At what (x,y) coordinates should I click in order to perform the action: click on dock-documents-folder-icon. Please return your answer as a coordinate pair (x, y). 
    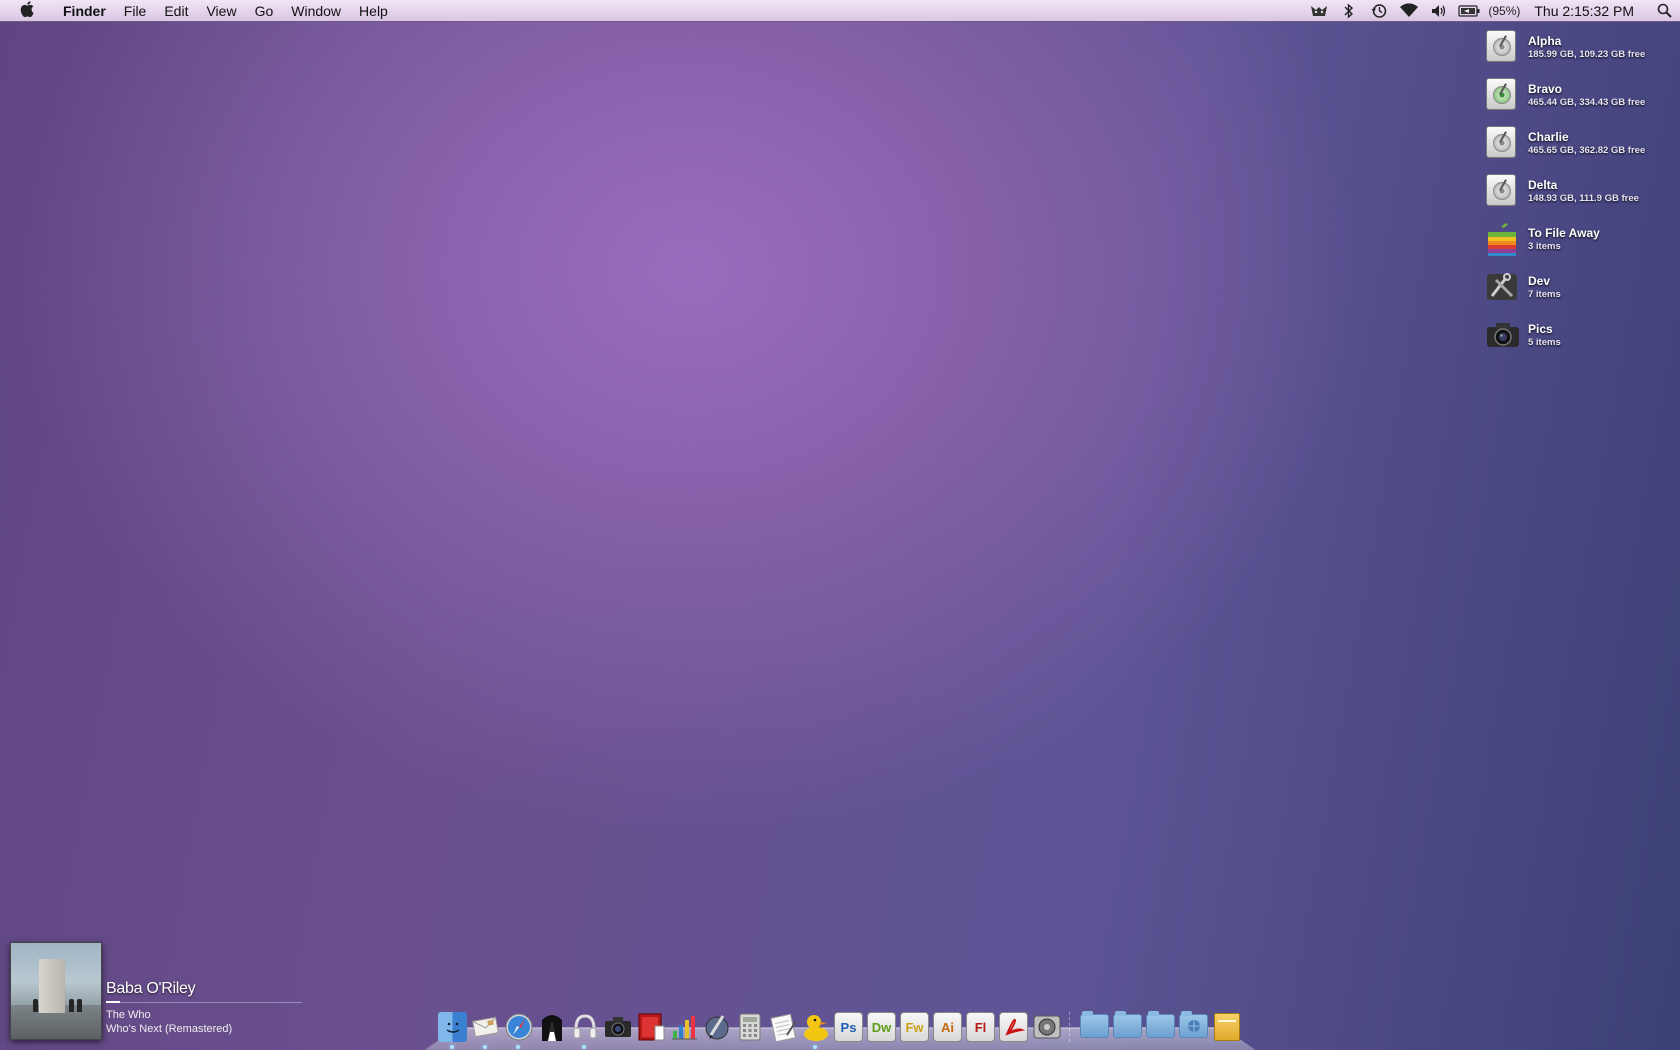
    Looking at the image, I should click on (1127, 1026).